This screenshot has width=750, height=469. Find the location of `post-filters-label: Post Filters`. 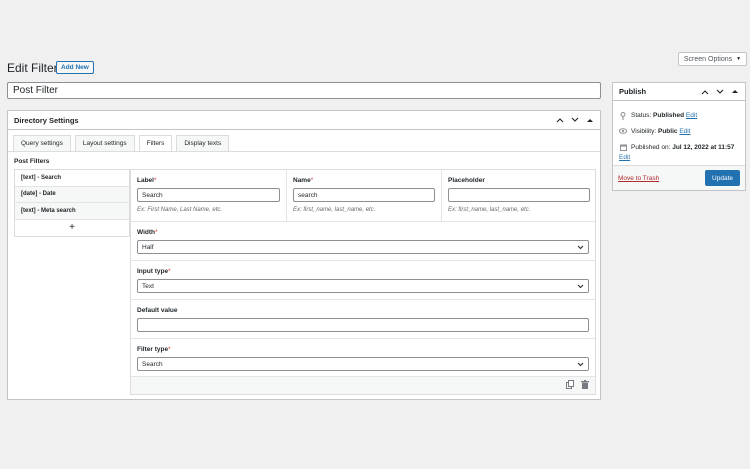

post-filters-label: Post Filters is located at coordinates (32, 161).